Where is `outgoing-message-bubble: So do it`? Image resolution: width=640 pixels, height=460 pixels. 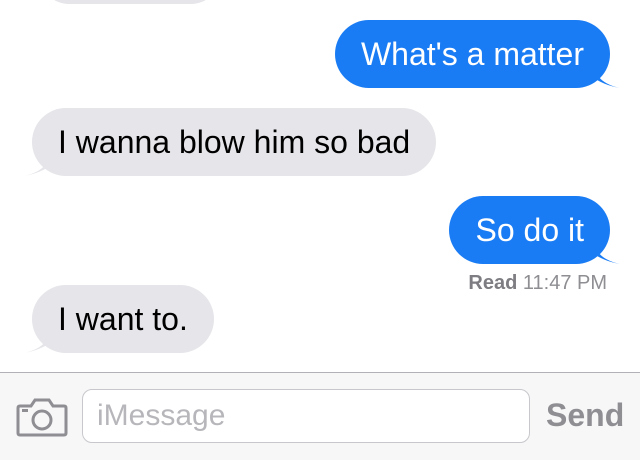 outgoing-message-bubble: So do it is located at coordinates (529, 230).